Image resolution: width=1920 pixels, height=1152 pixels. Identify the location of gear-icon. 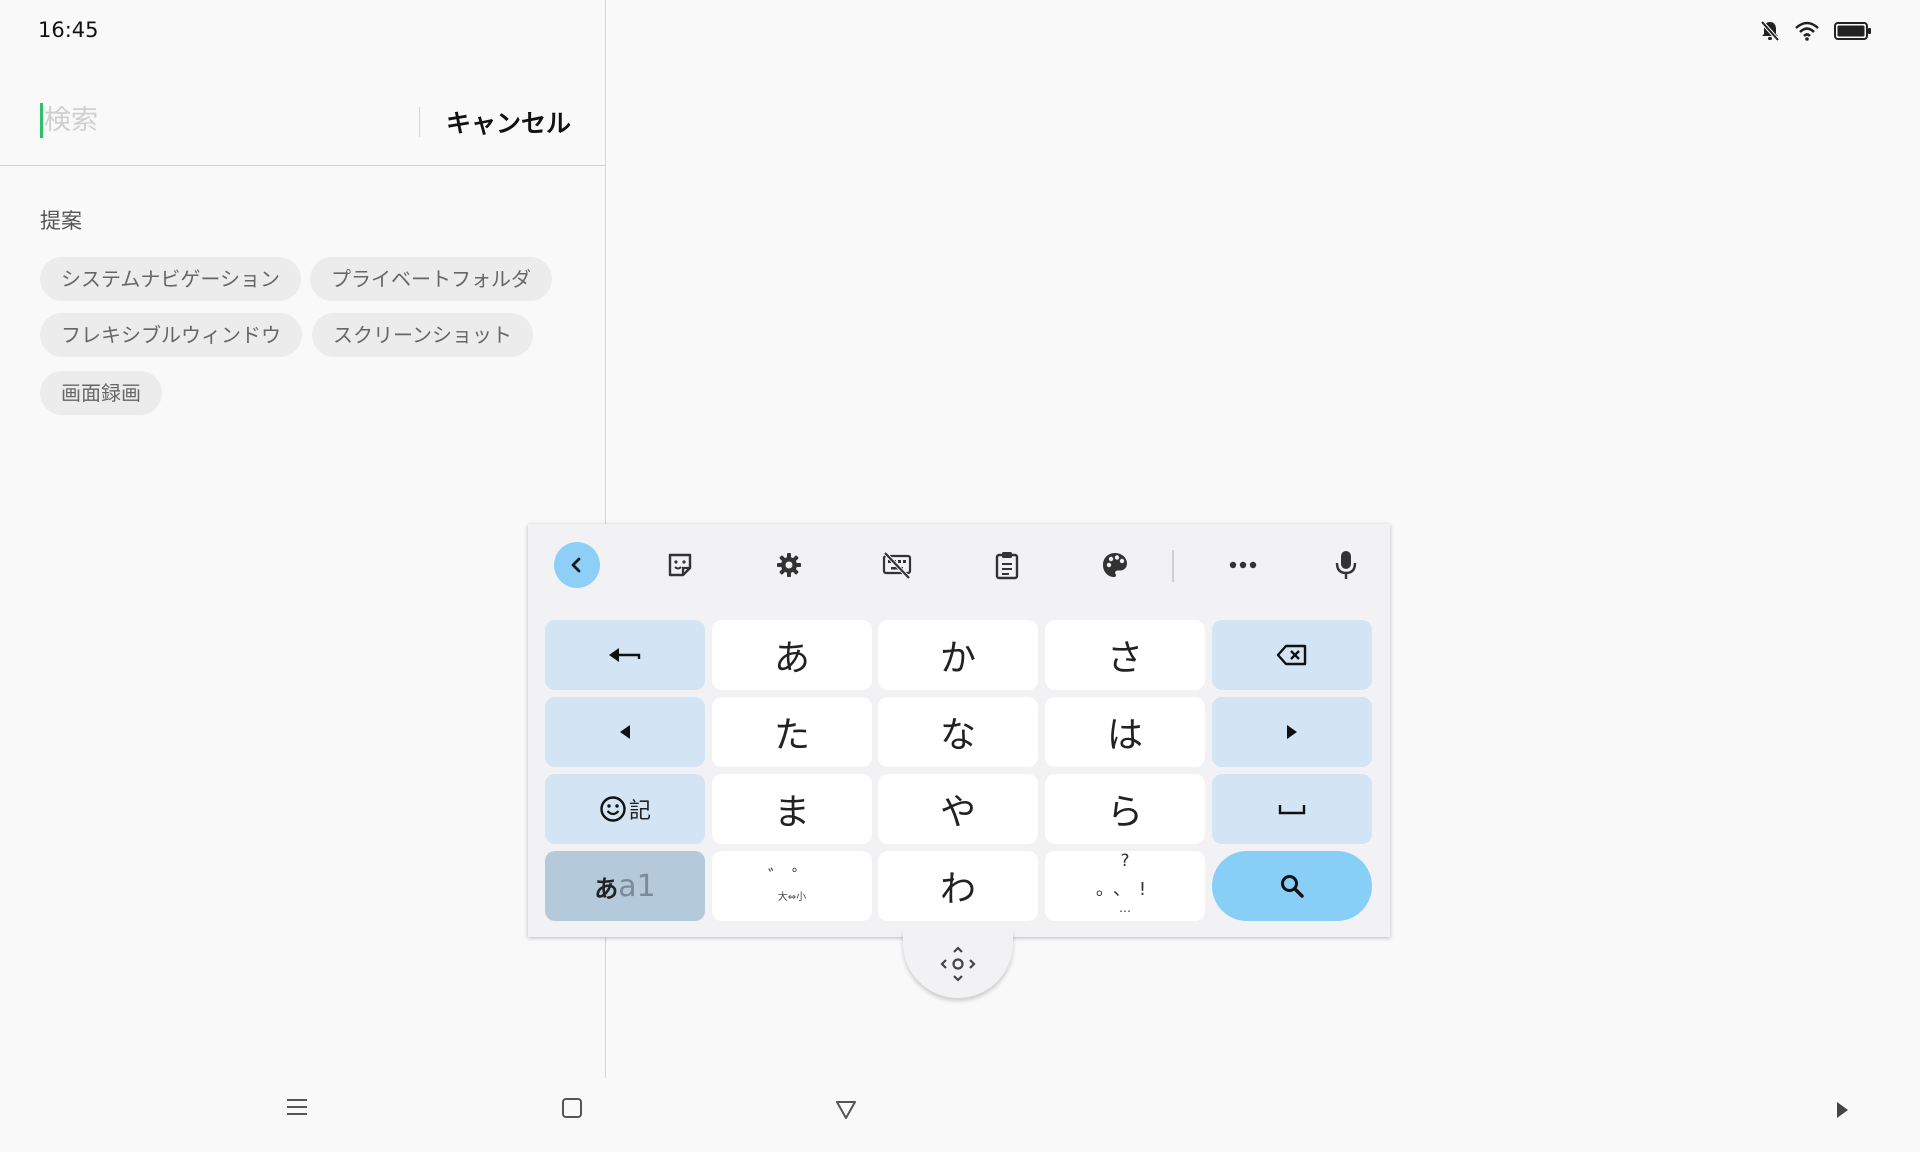
(789, 565).